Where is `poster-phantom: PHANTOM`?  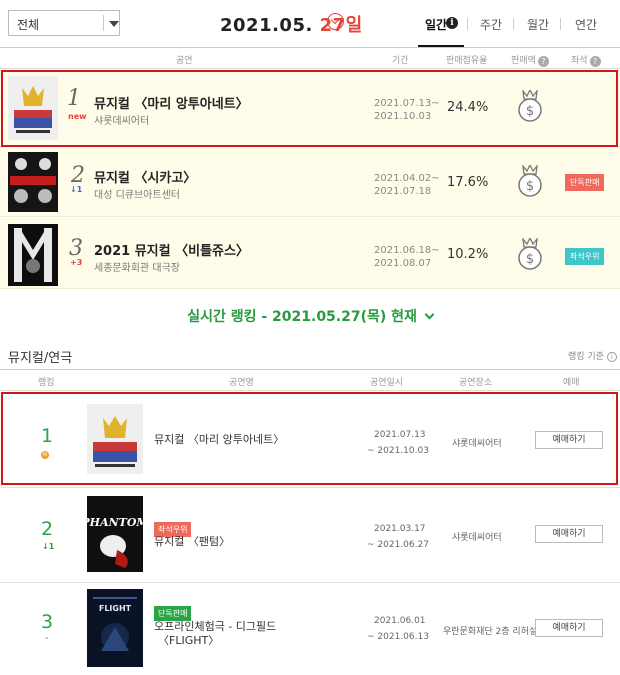 poster-phantom: PHANTOM is located at coordinates (114, 534).